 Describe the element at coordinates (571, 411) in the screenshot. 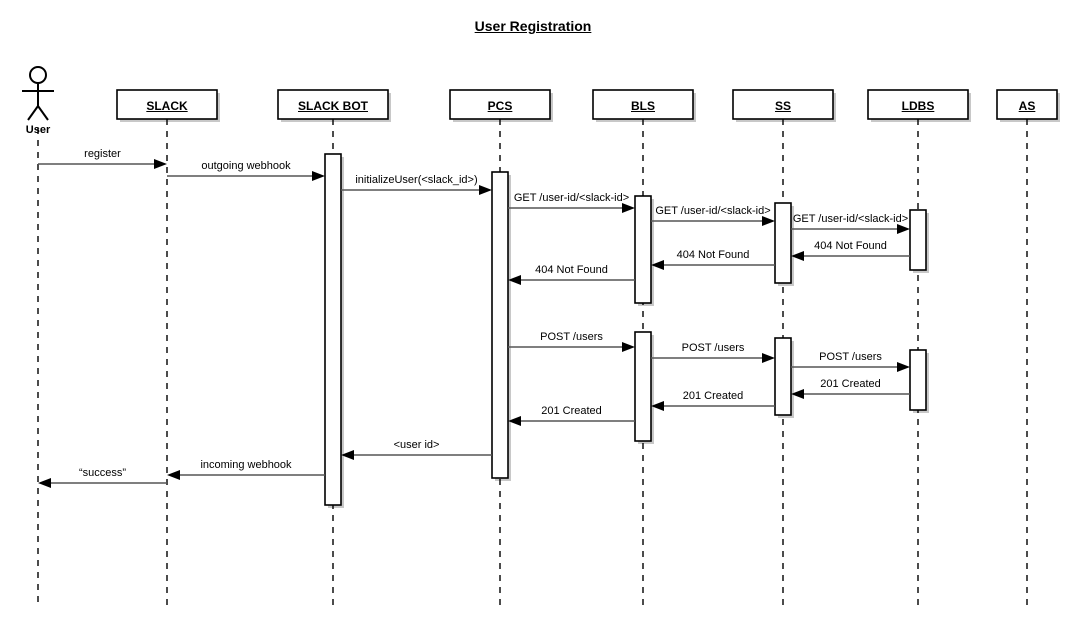

I see `message-14-label: 201 Created` at that location.